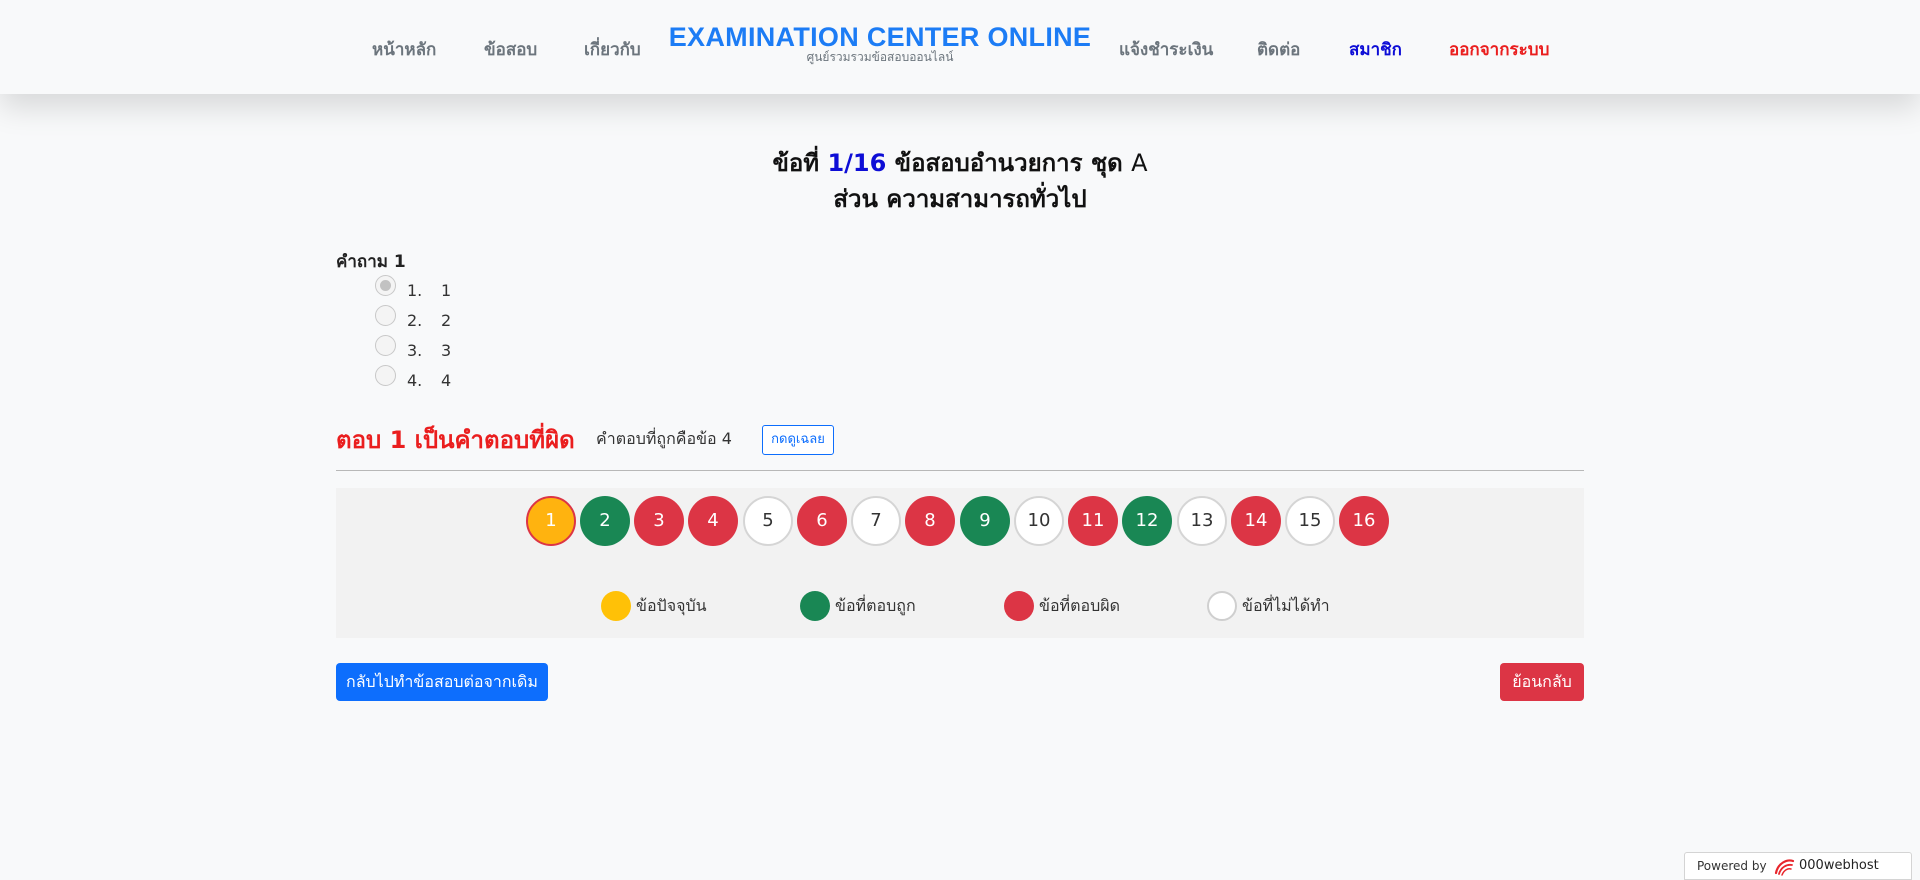 This screenshot has width=1920, height=880. What do you see at coordinates (455, 440) in the screenshot?
I see `result-wrong-message: ตอบ 1 เป็นคำตอบที่ผิด` at bounding box center [455, 440].